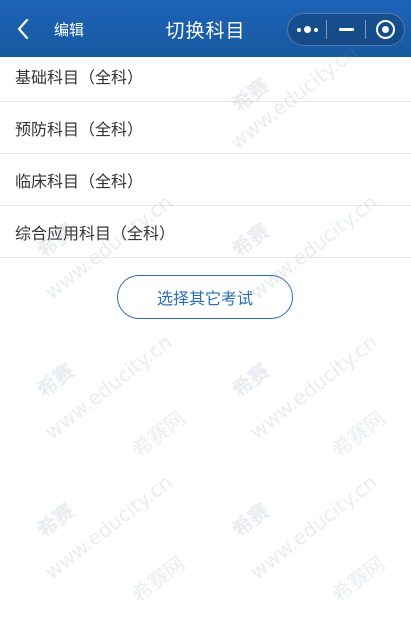 The image size is (411, 623). What do you see at coordinates (205, 232) in the screenshot?
I see `subject-item-comprehensive: 综合应用科目（全科）` at bounding box center [205, 232].